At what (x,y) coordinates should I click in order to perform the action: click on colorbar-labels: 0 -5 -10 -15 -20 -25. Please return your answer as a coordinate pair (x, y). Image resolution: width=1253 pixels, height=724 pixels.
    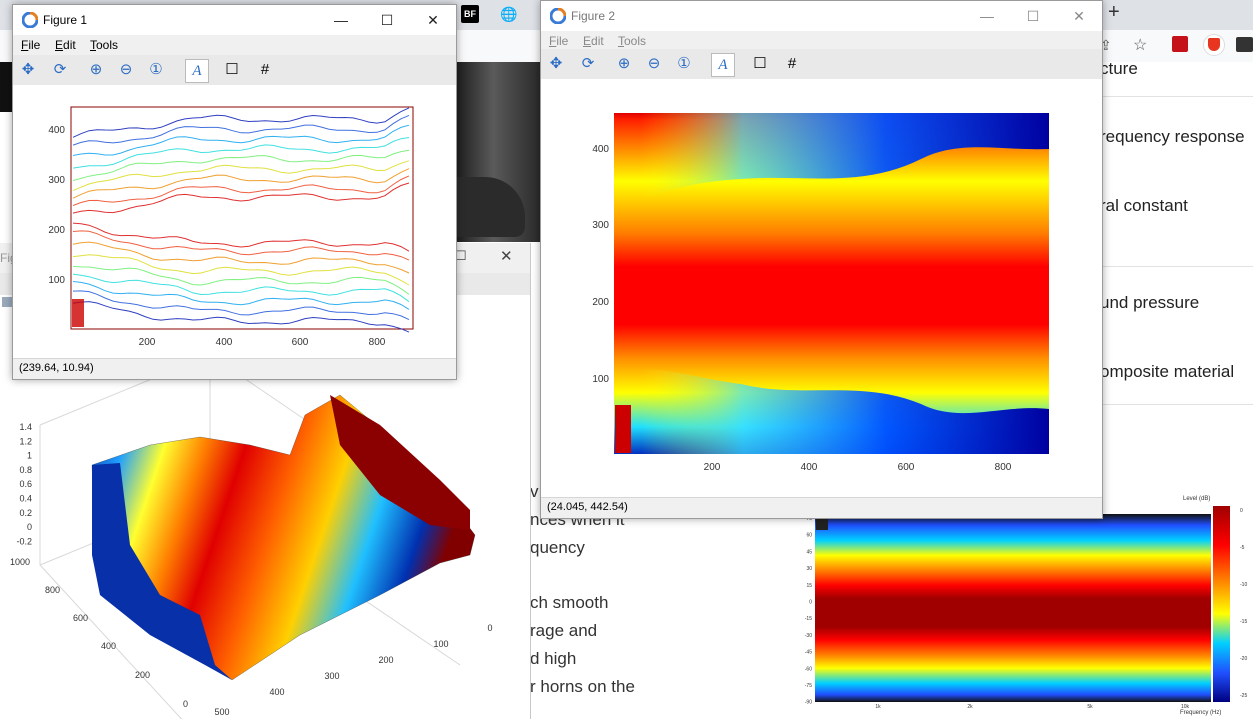
    Looking at the image, I should click on (1243, 603).